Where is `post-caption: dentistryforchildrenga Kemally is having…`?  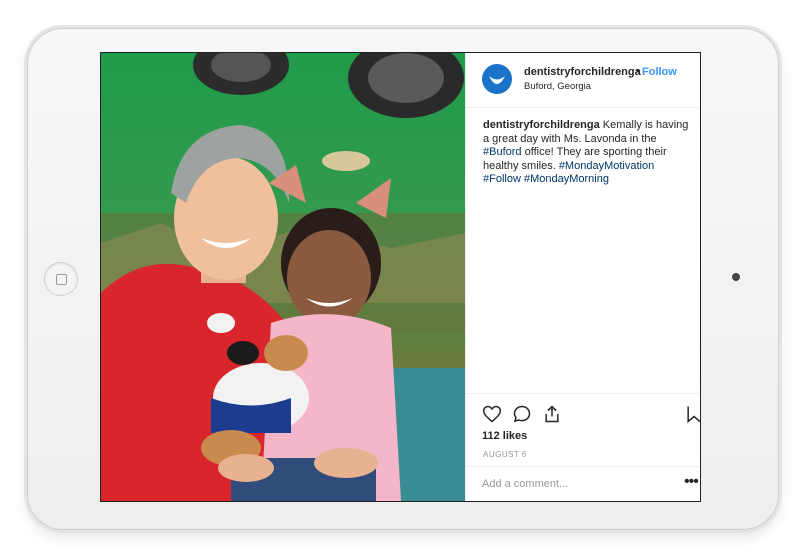
post-caption: dentistryforchildrenga Kemally is having… is located at coordinates (588, 153).